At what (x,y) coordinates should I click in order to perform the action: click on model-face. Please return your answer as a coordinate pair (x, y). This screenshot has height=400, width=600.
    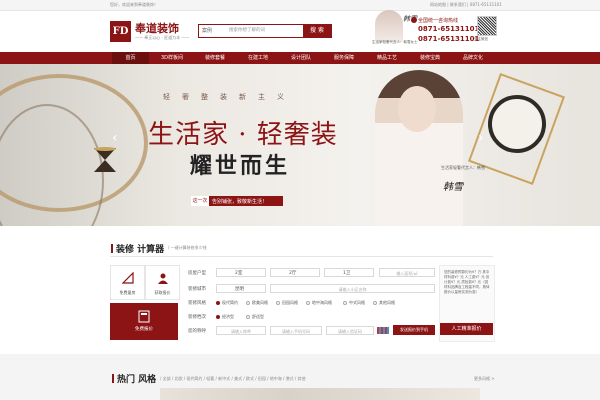
    Looking at the image, I should click on (417, 109).